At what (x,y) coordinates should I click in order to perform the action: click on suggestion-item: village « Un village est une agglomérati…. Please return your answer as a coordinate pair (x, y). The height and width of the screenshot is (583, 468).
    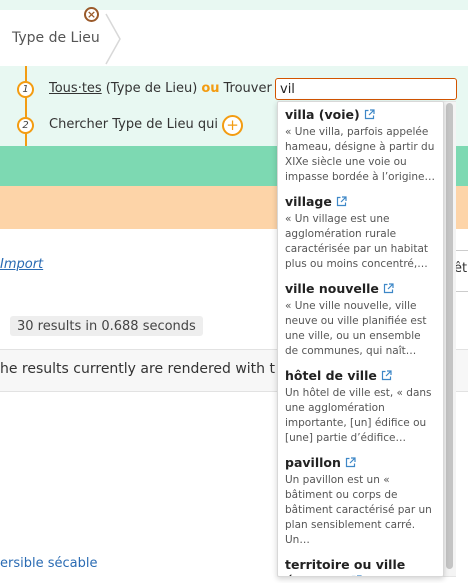
    Looking at the image, I should click on (360, 232).